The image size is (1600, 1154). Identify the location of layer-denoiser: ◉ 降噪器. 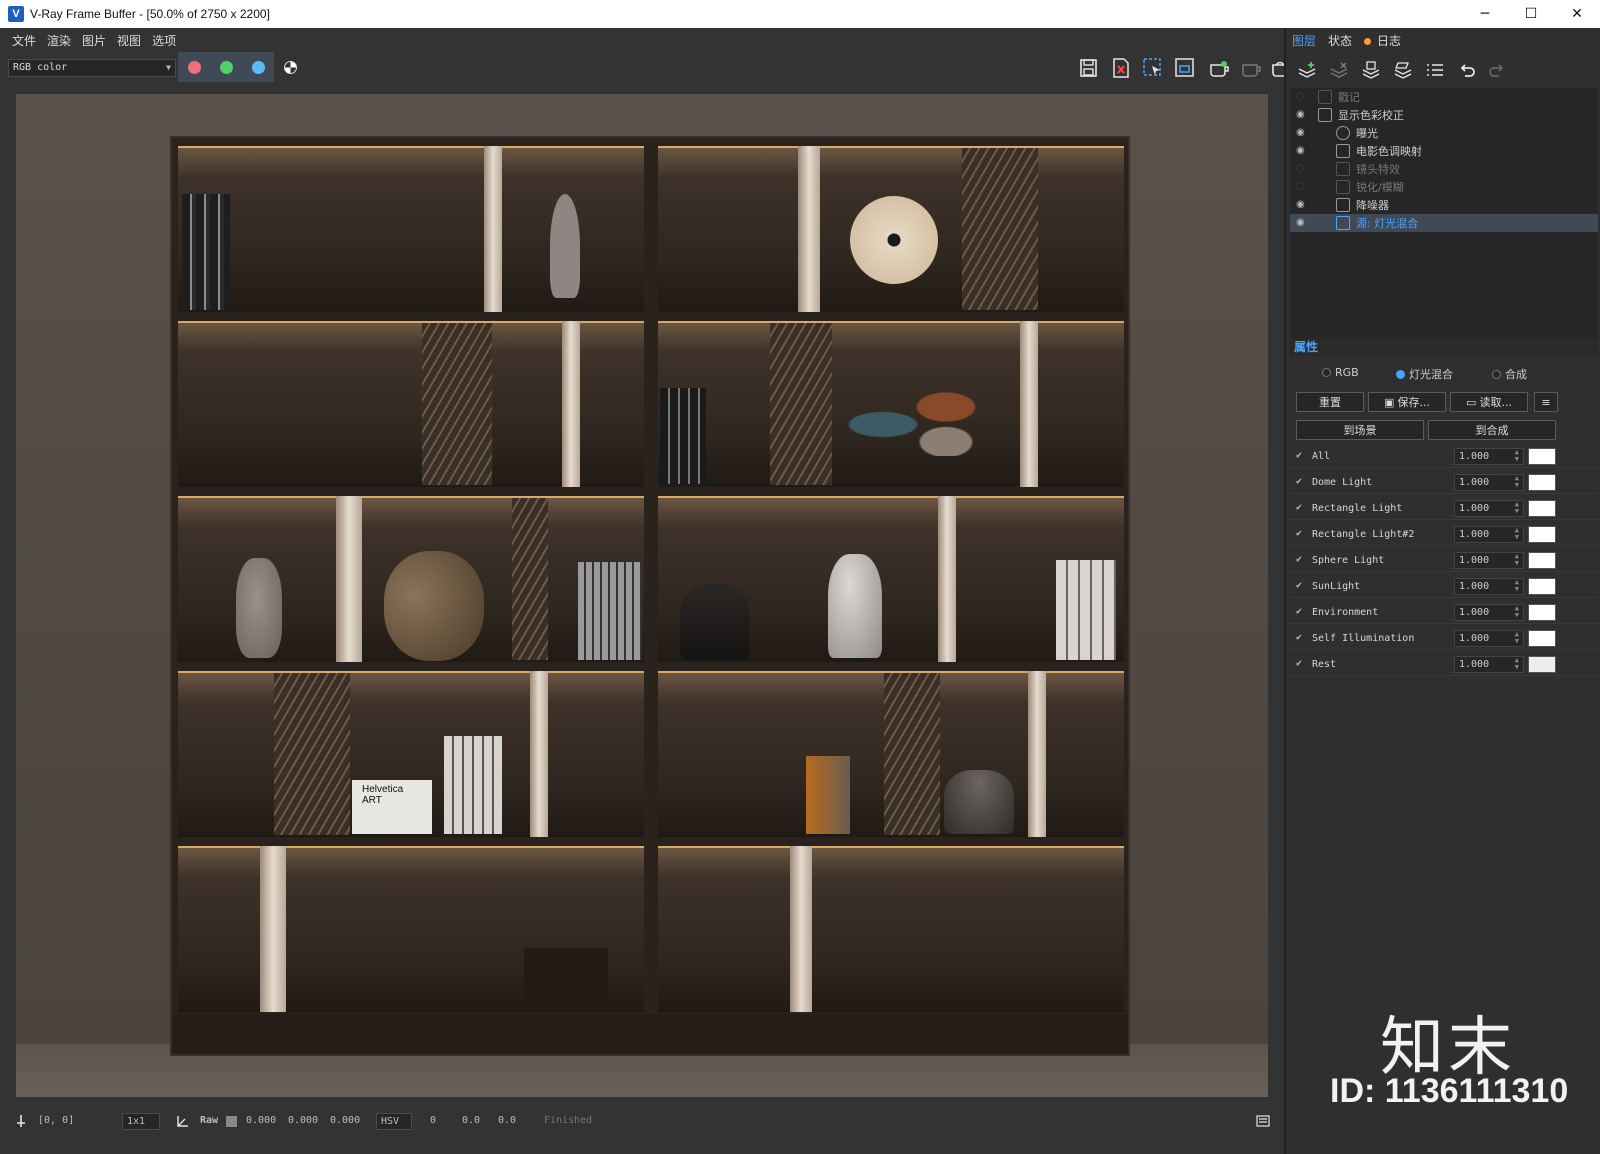
(1444, 205).